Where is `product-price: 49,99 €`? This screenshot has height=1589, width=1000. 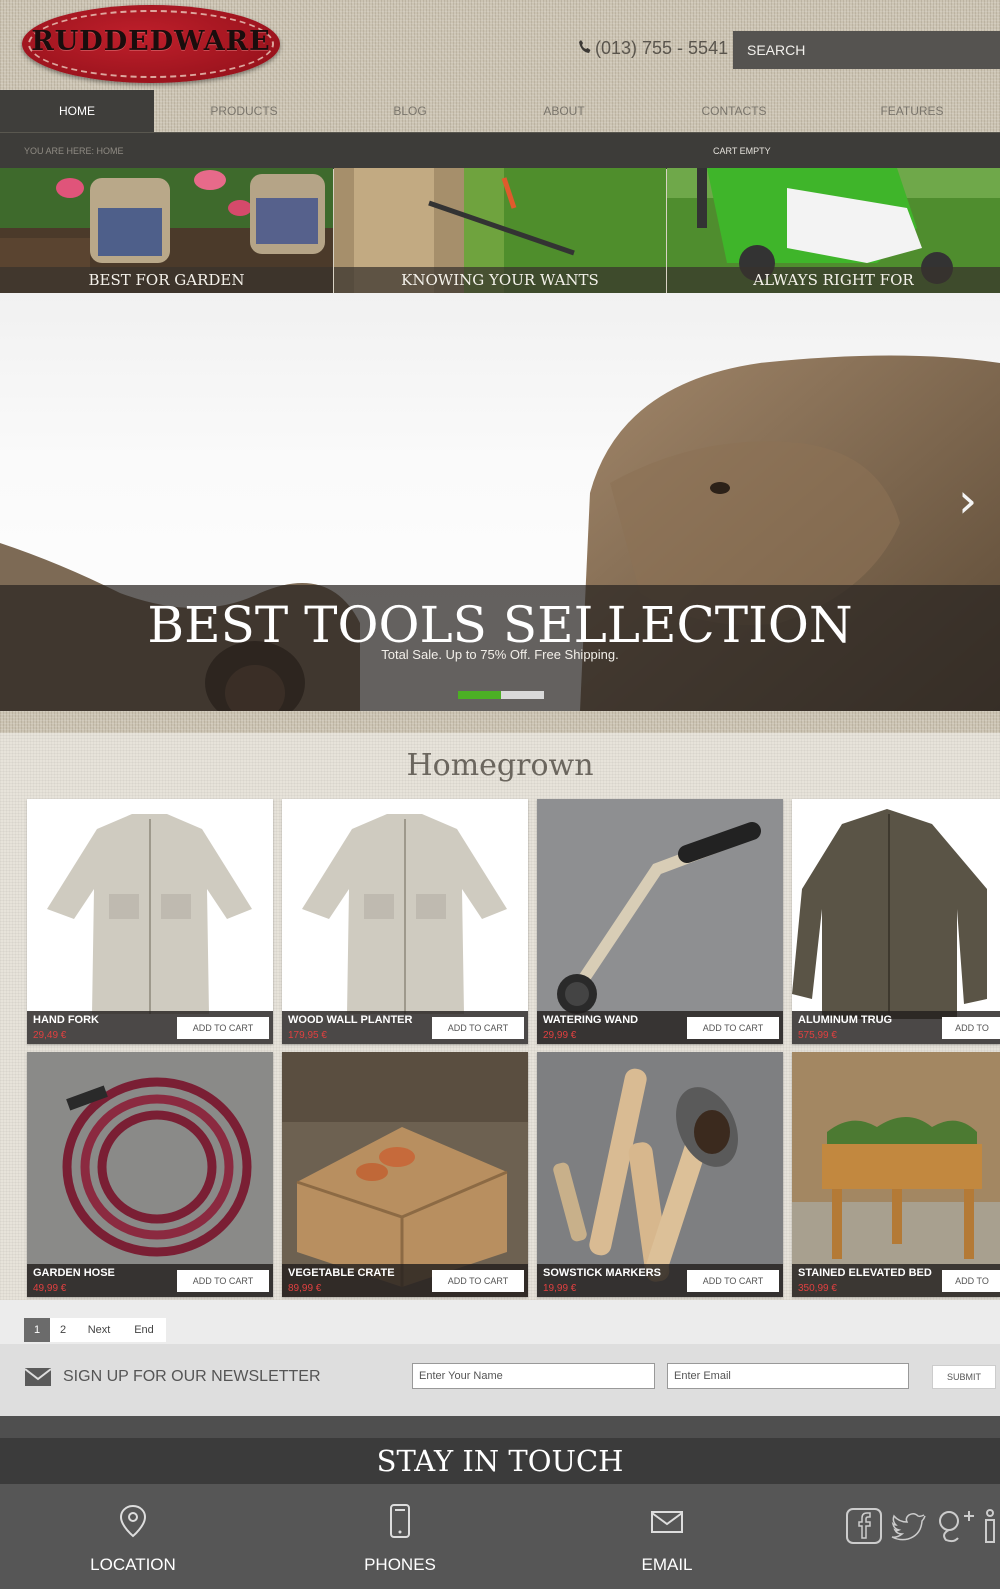
product-price: 49,99 € is located at coordinates (50, 1288).